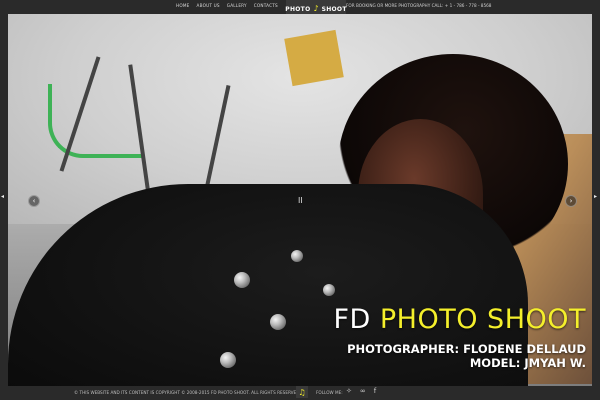 The width and height of the screenshot is (600, 400). I want to click on chevron-left-icon: ‹, so click(34, 200).